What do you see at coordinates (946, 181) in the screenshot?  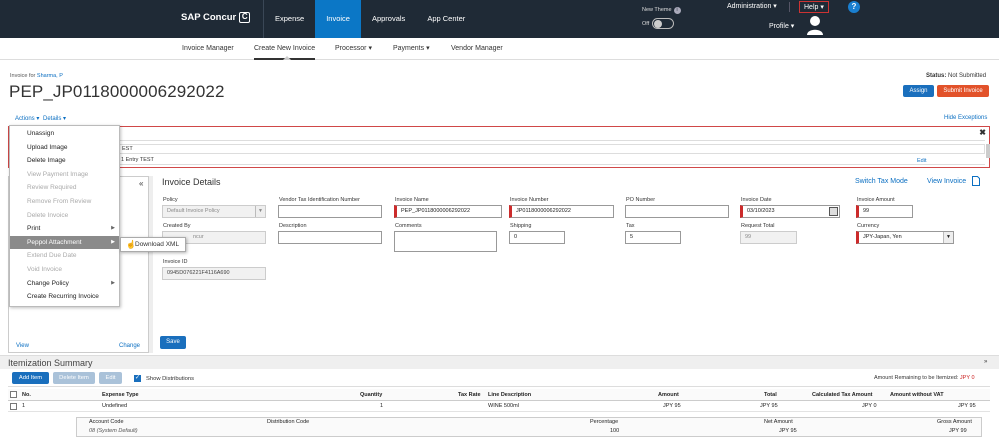 I see `view-invoice-link: View Invoice` at bounding box center [946, 181].